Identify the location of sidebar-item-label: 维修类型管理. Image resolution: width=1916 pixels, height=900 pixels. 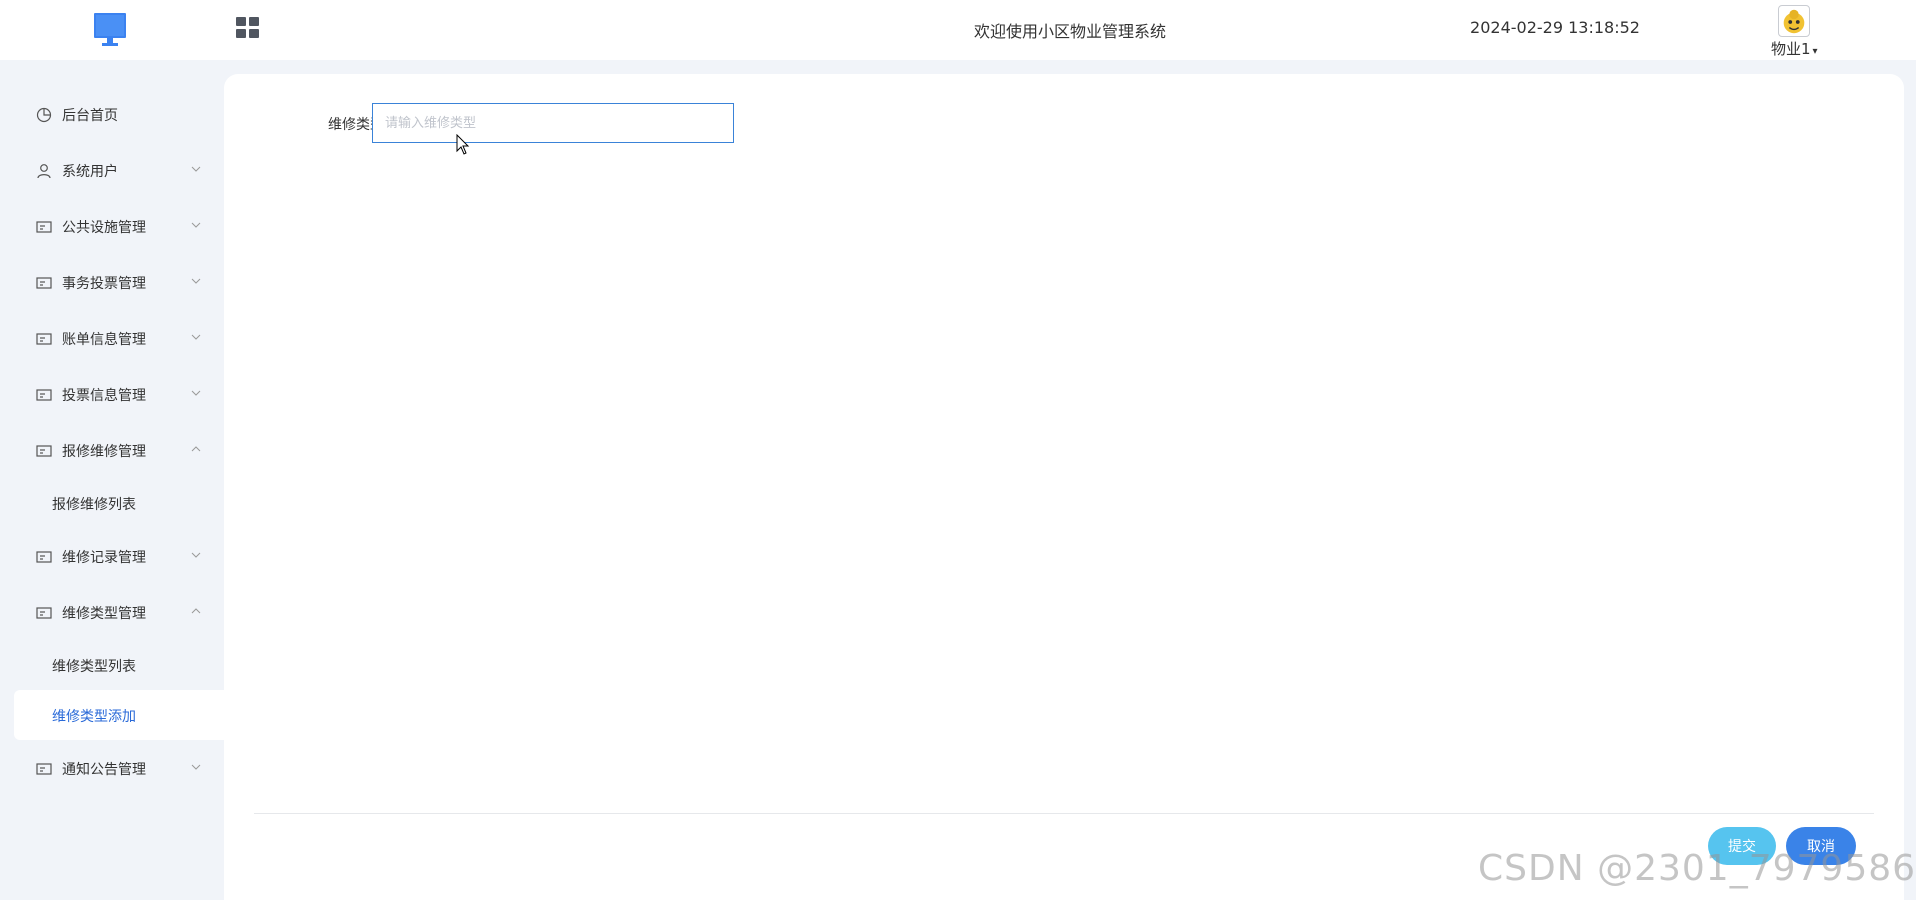
(104, 614).